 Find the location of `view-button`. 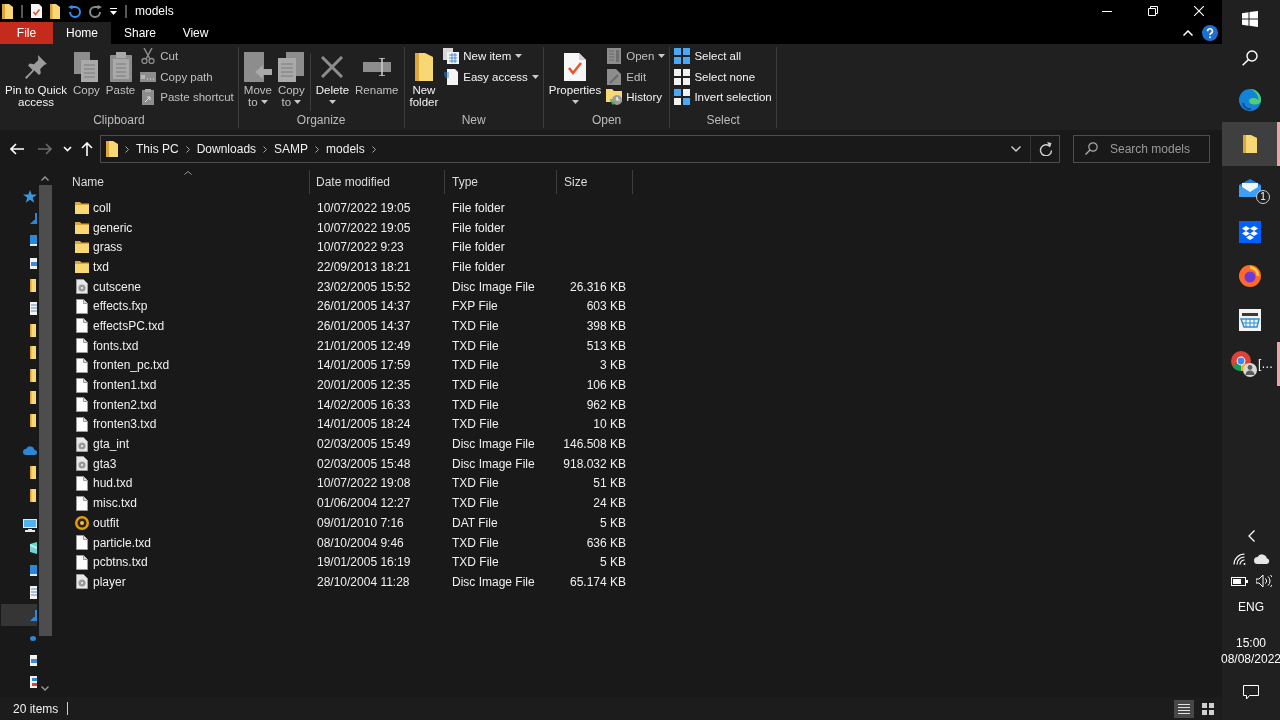

view-button is located at coordinates (1184, 708).